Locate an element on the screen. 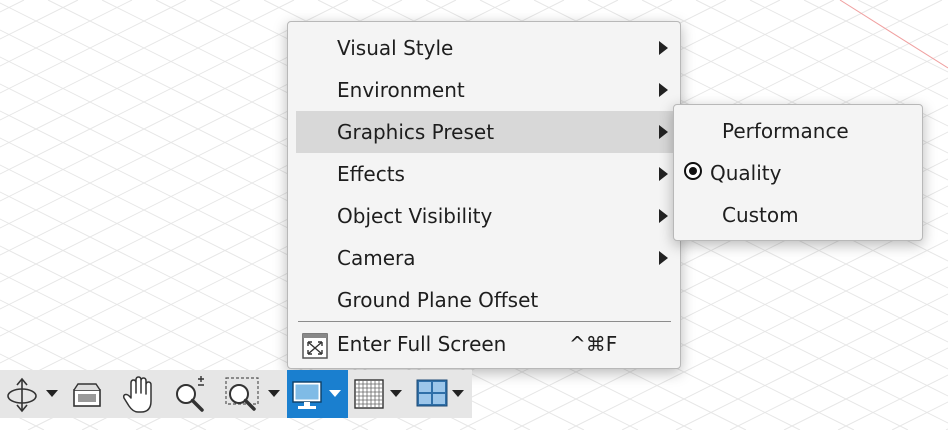 The height and width of the screenshot is (430, 948). viewports-button is located at coordinates (442, 394).